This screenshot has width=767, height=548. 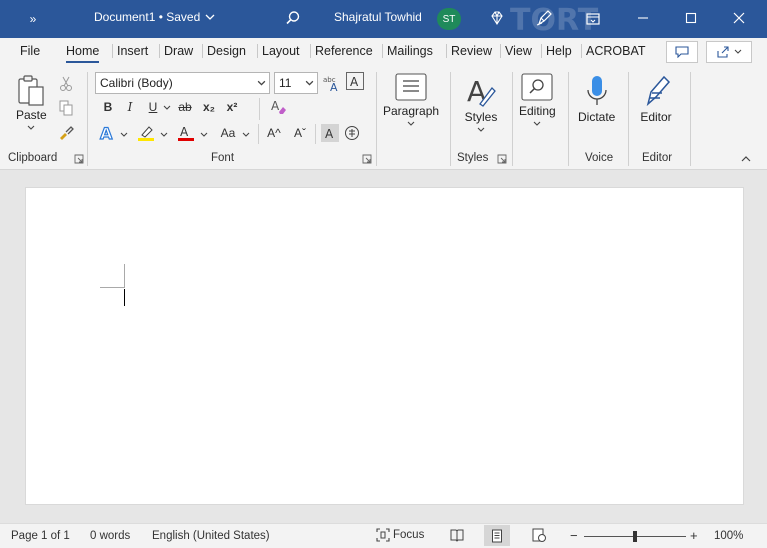 I want to click on cut-button, so click(x=66, y=84).